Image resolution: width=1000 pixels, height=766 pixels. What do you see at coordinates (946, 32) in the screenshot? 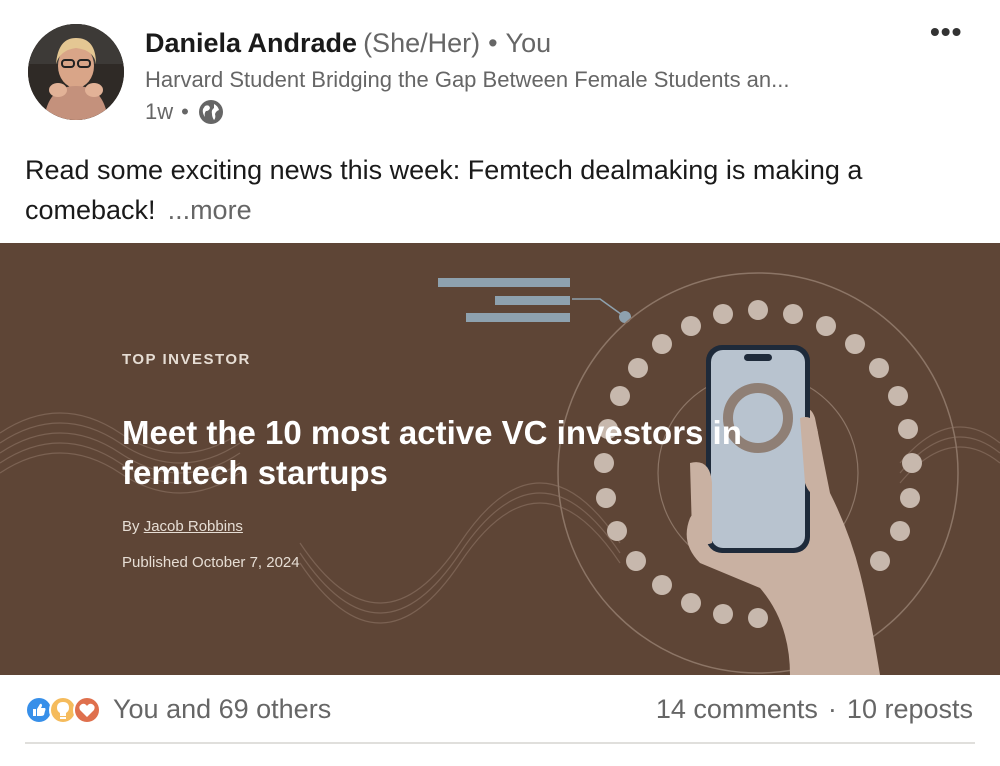
I see `more-options-icon: •••` at bounding box center [946, 32].